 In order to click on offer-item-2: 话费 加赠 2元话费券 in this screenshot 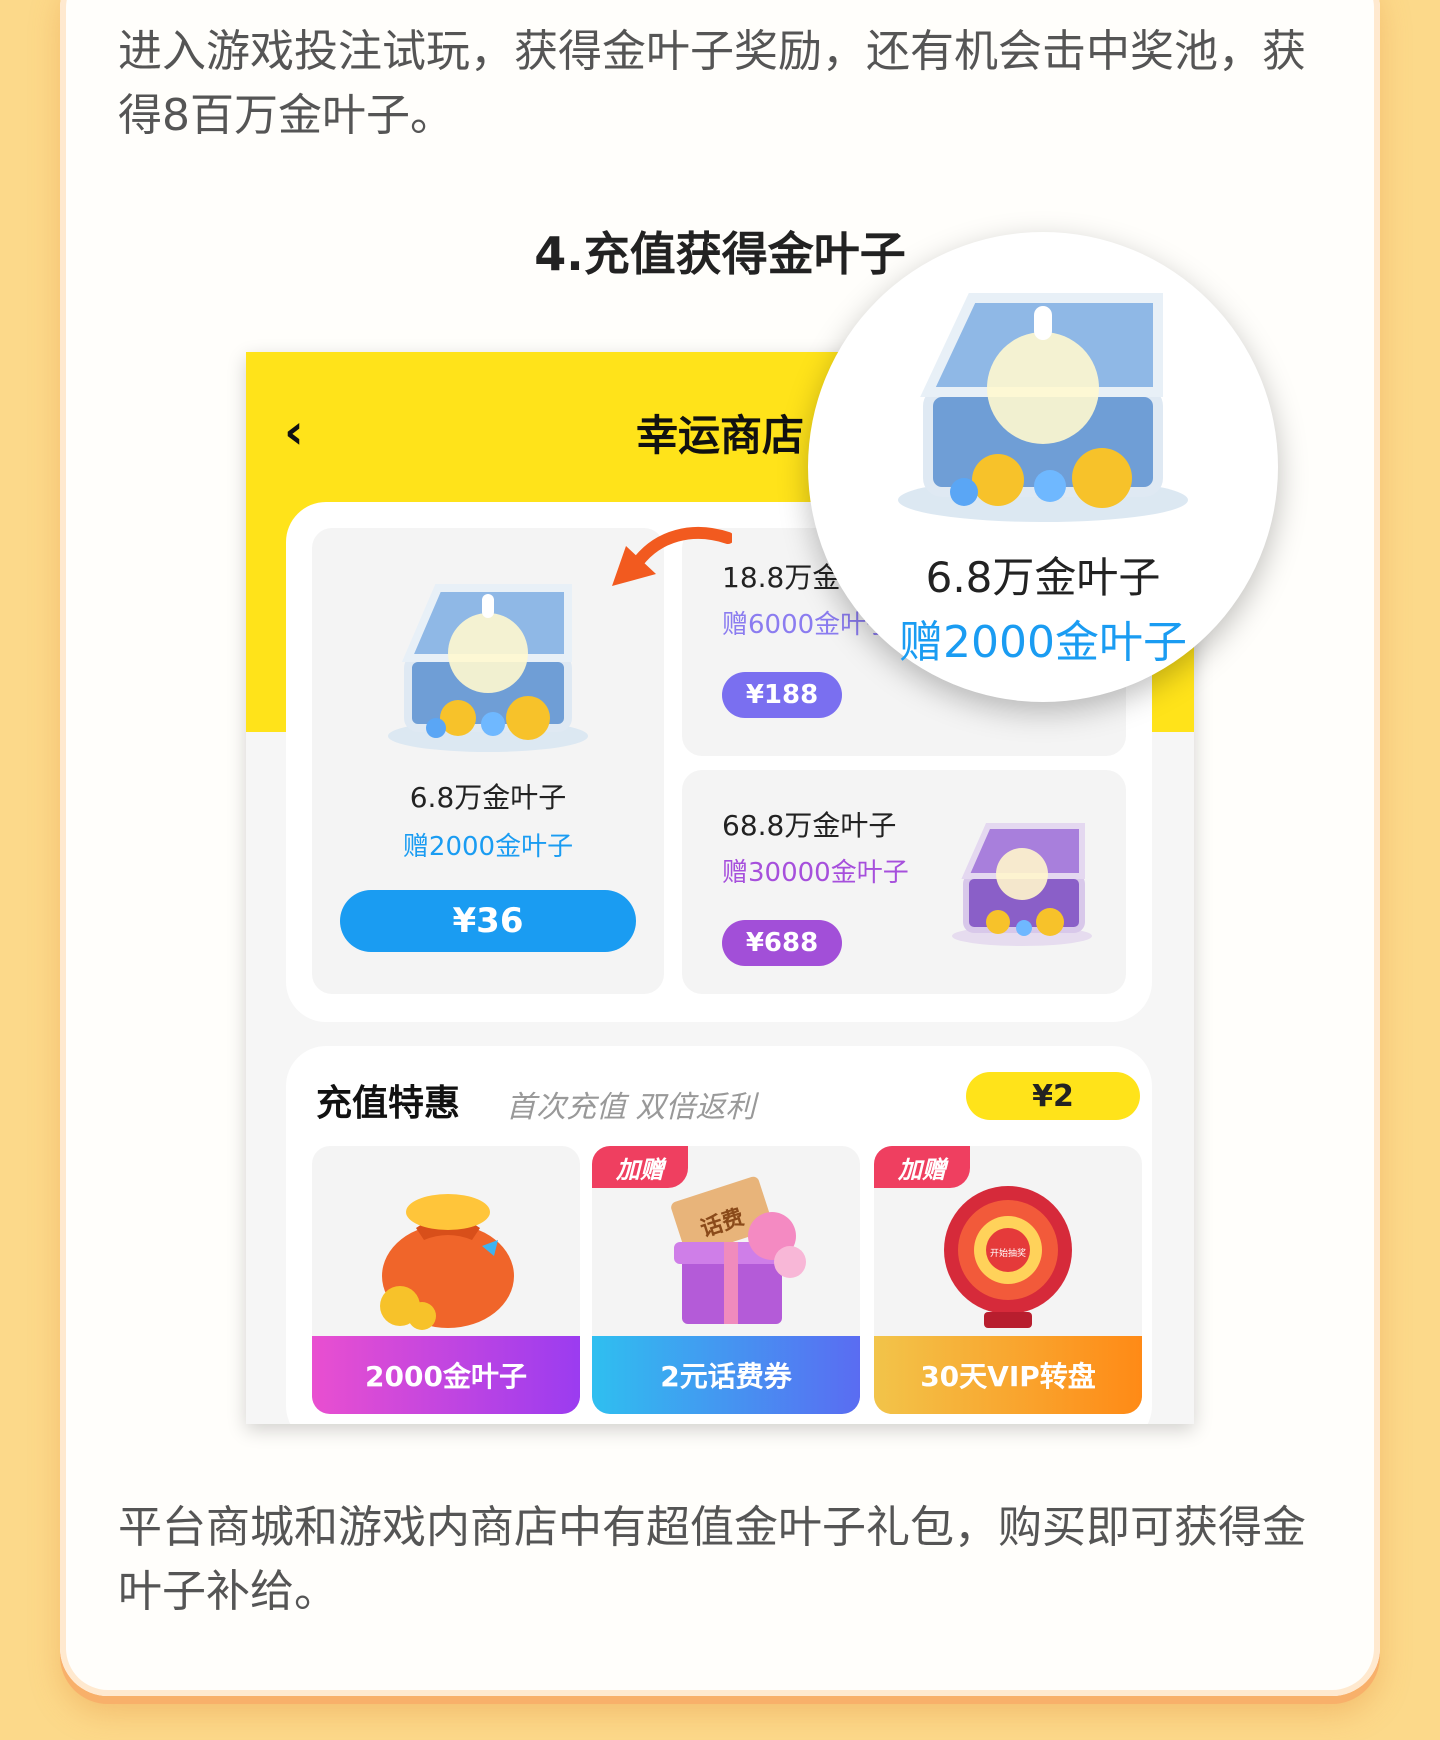, I will do `click(726, 1280)`.